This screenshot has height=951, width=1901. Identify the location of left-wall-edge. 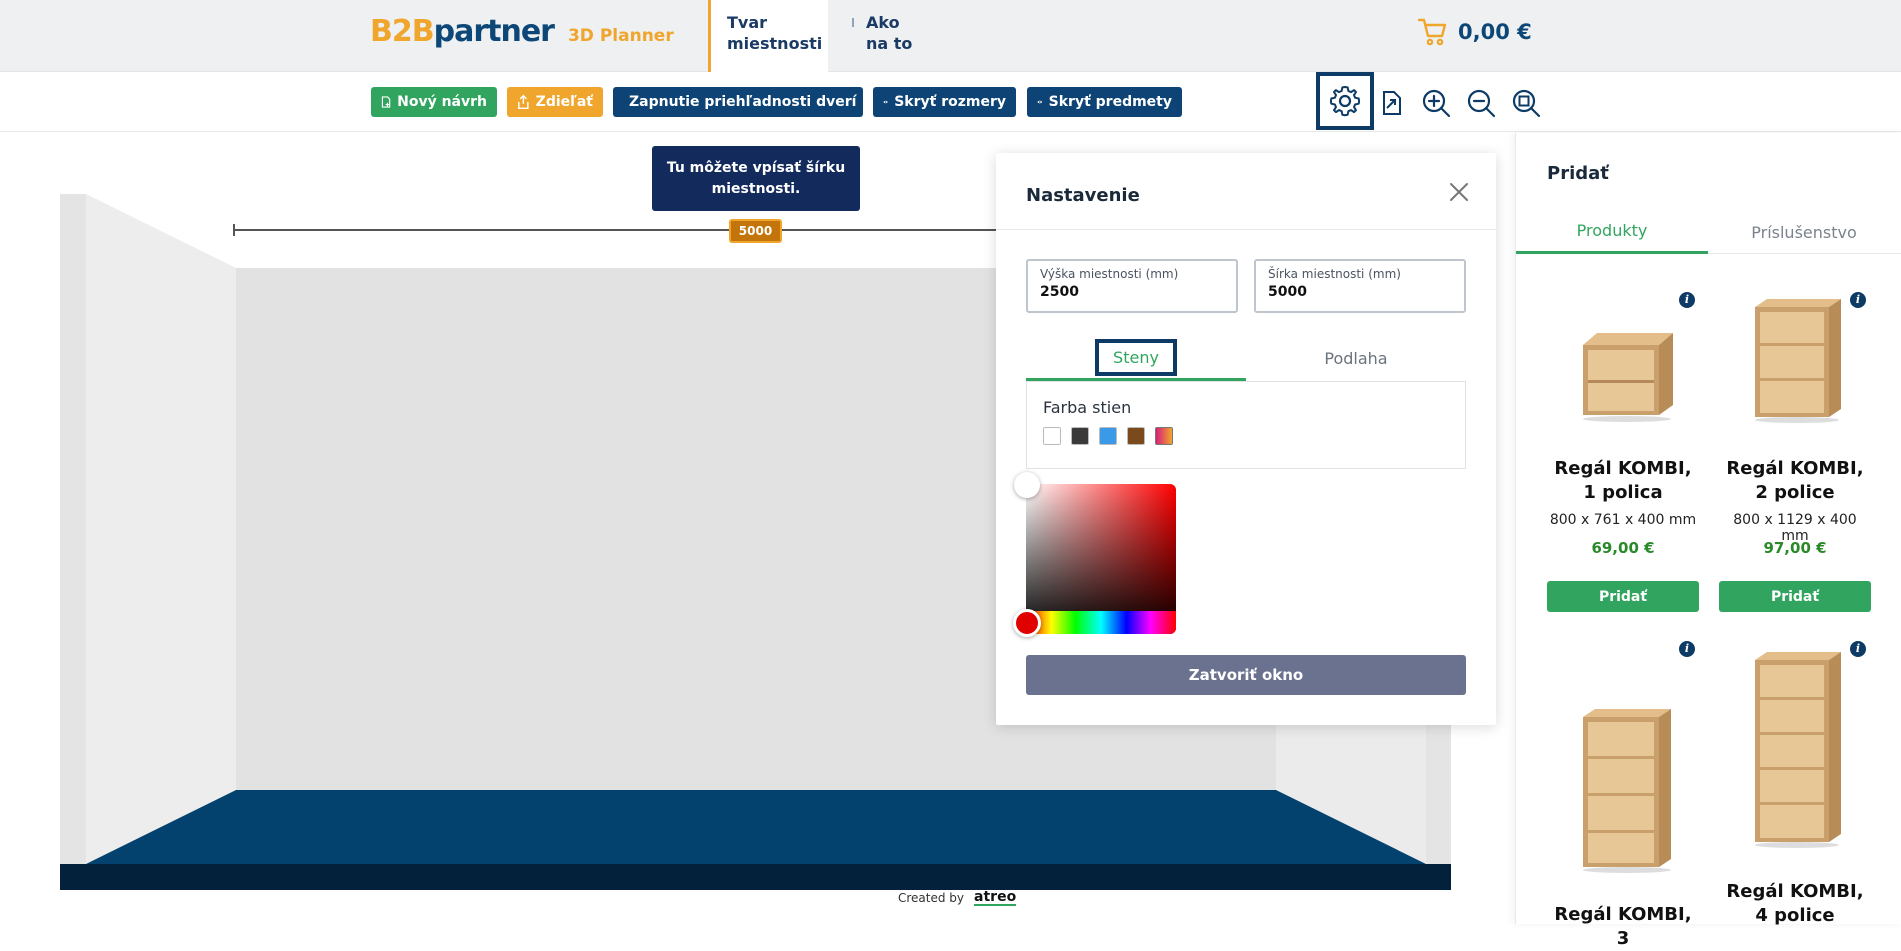
(73, 529).